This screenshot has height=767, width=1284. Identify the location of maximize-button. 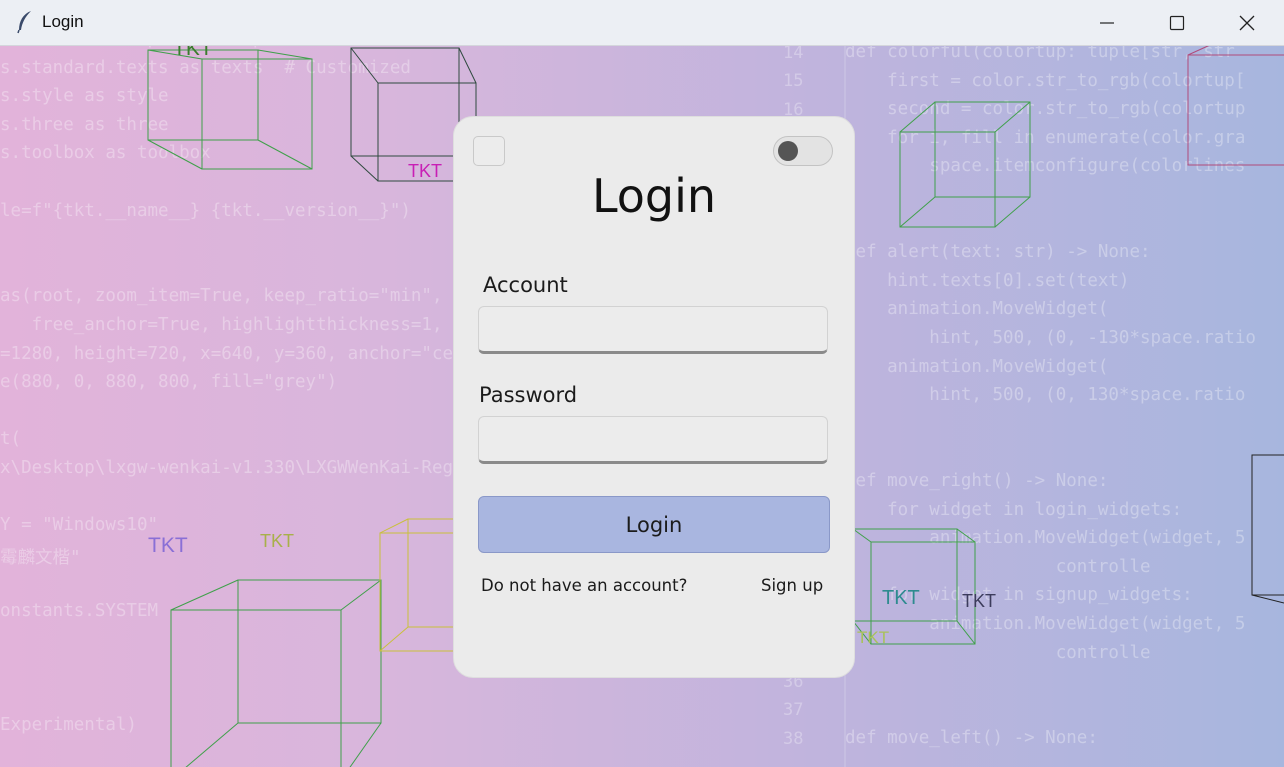
(1177, 22).